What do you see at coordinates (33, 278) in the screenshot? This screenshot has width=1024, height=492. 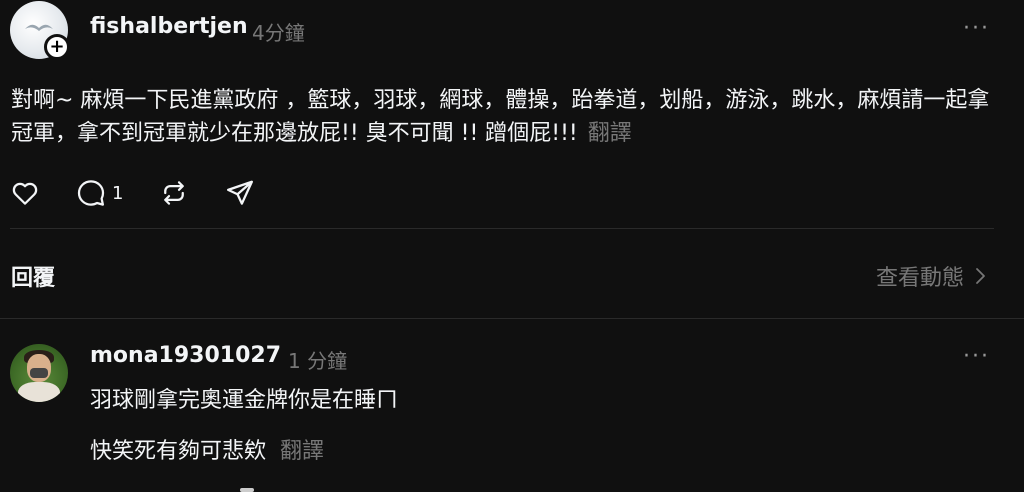 I see `replies-heading: 回覆` at bounding box center [33, 278].